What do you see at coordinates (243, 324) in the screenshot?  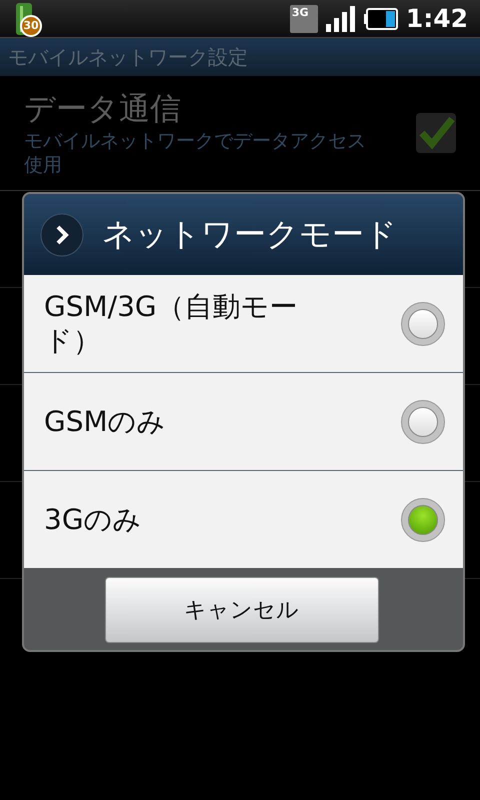 I see `option-row: GSM/3G（自動モード）` at bounding box center [243, 324].